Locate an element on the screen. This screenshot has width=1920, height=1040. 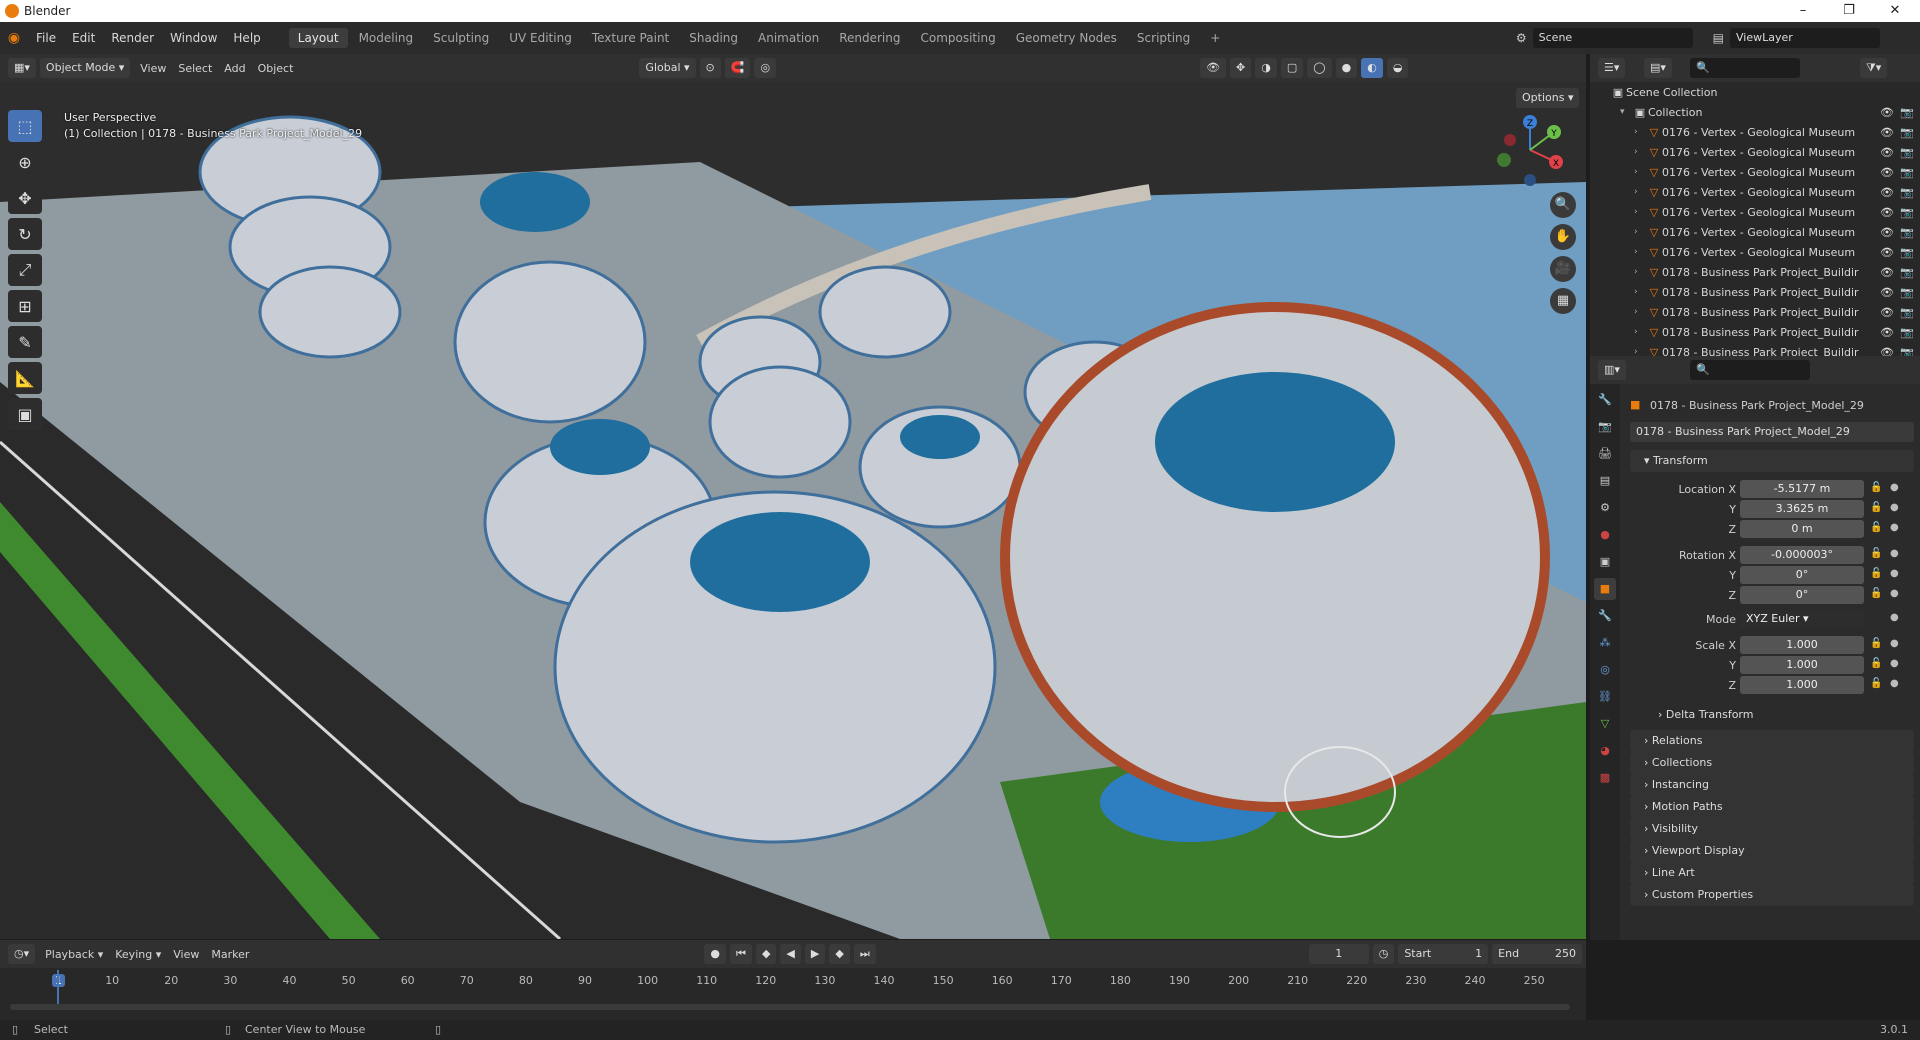
timeline-editor-icon: ◷▾ is located at coordinates (22, 954).